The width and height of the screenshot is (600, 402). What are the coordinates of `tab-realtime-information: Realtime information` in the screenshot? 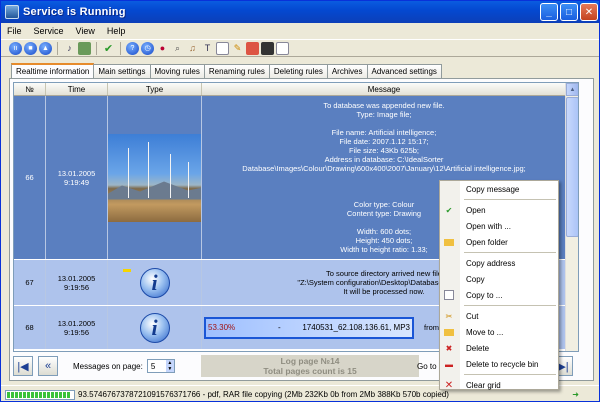 It's located at (53, 70).